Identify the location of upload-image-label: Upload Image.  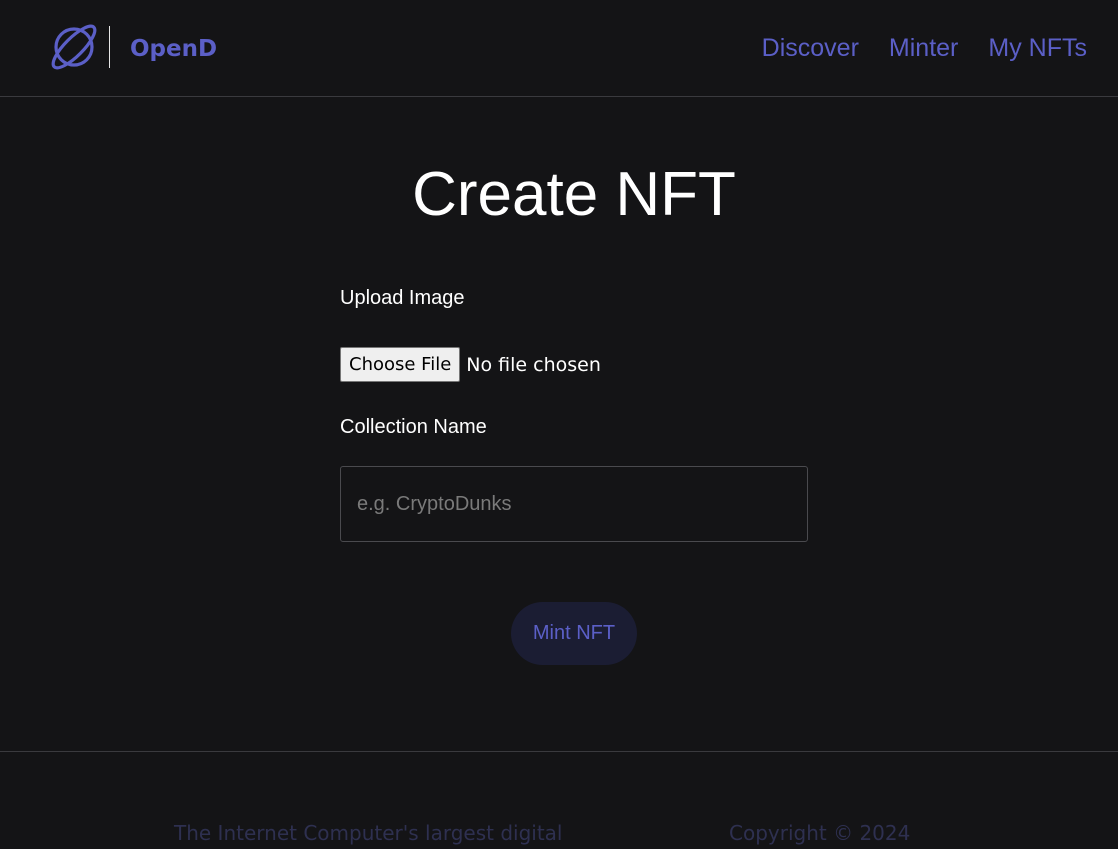
(402, 298).